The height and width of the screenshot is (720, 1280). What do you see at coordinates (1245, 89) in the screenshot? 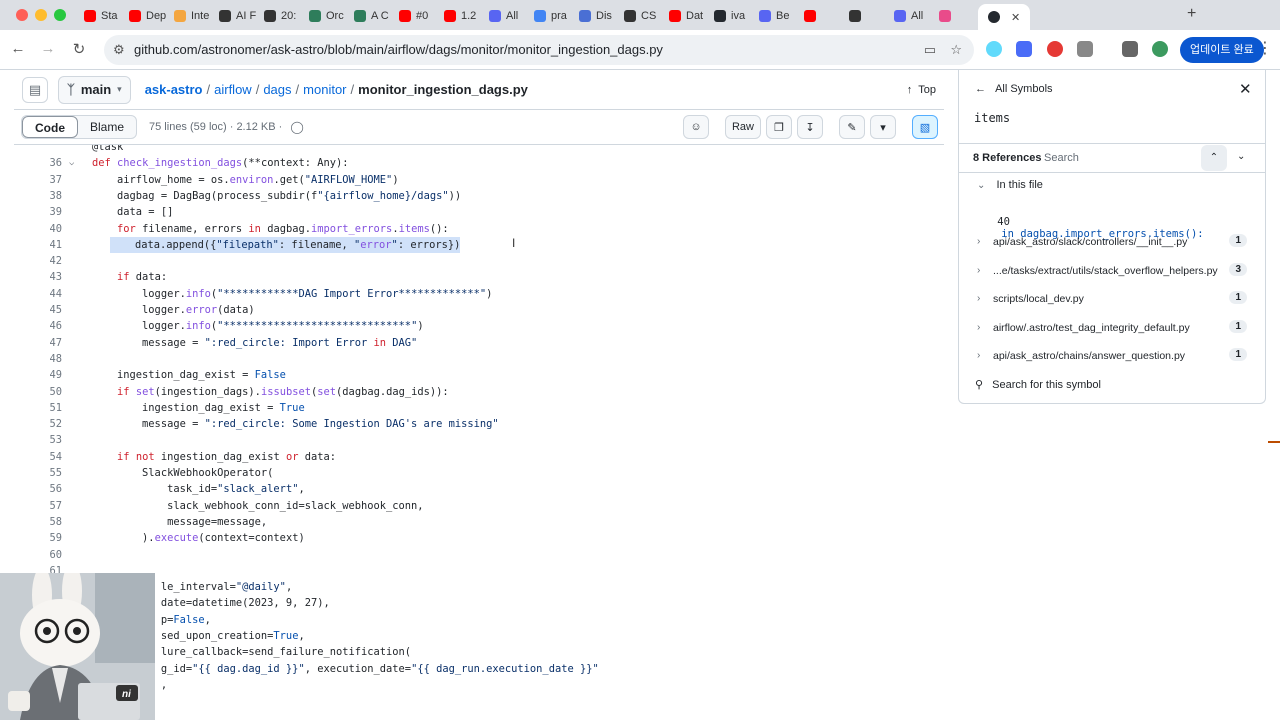
I see `close-icon: ✕` at bounding box center [1245, 89].